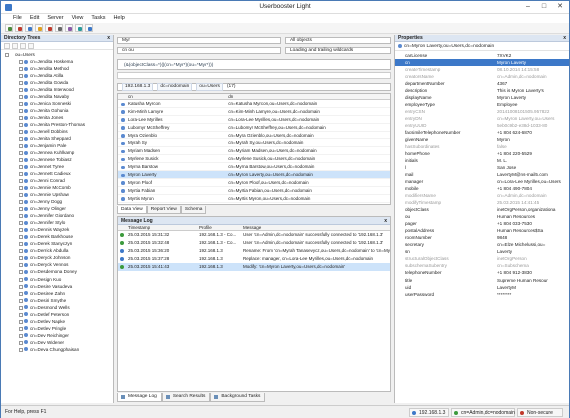  I want to click on tree-refresh-icon, so click(23, 45).